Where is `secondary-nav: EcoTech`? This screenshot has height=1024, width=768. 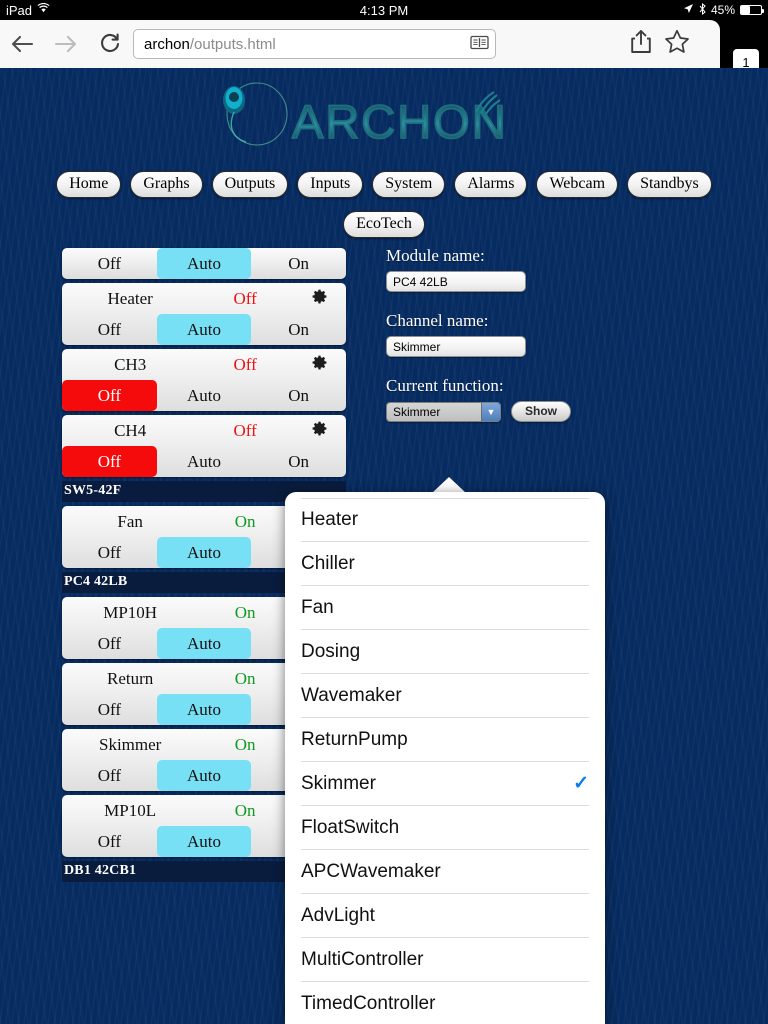
secondary-nav: EcoTech is located at coordinates (384, 225).